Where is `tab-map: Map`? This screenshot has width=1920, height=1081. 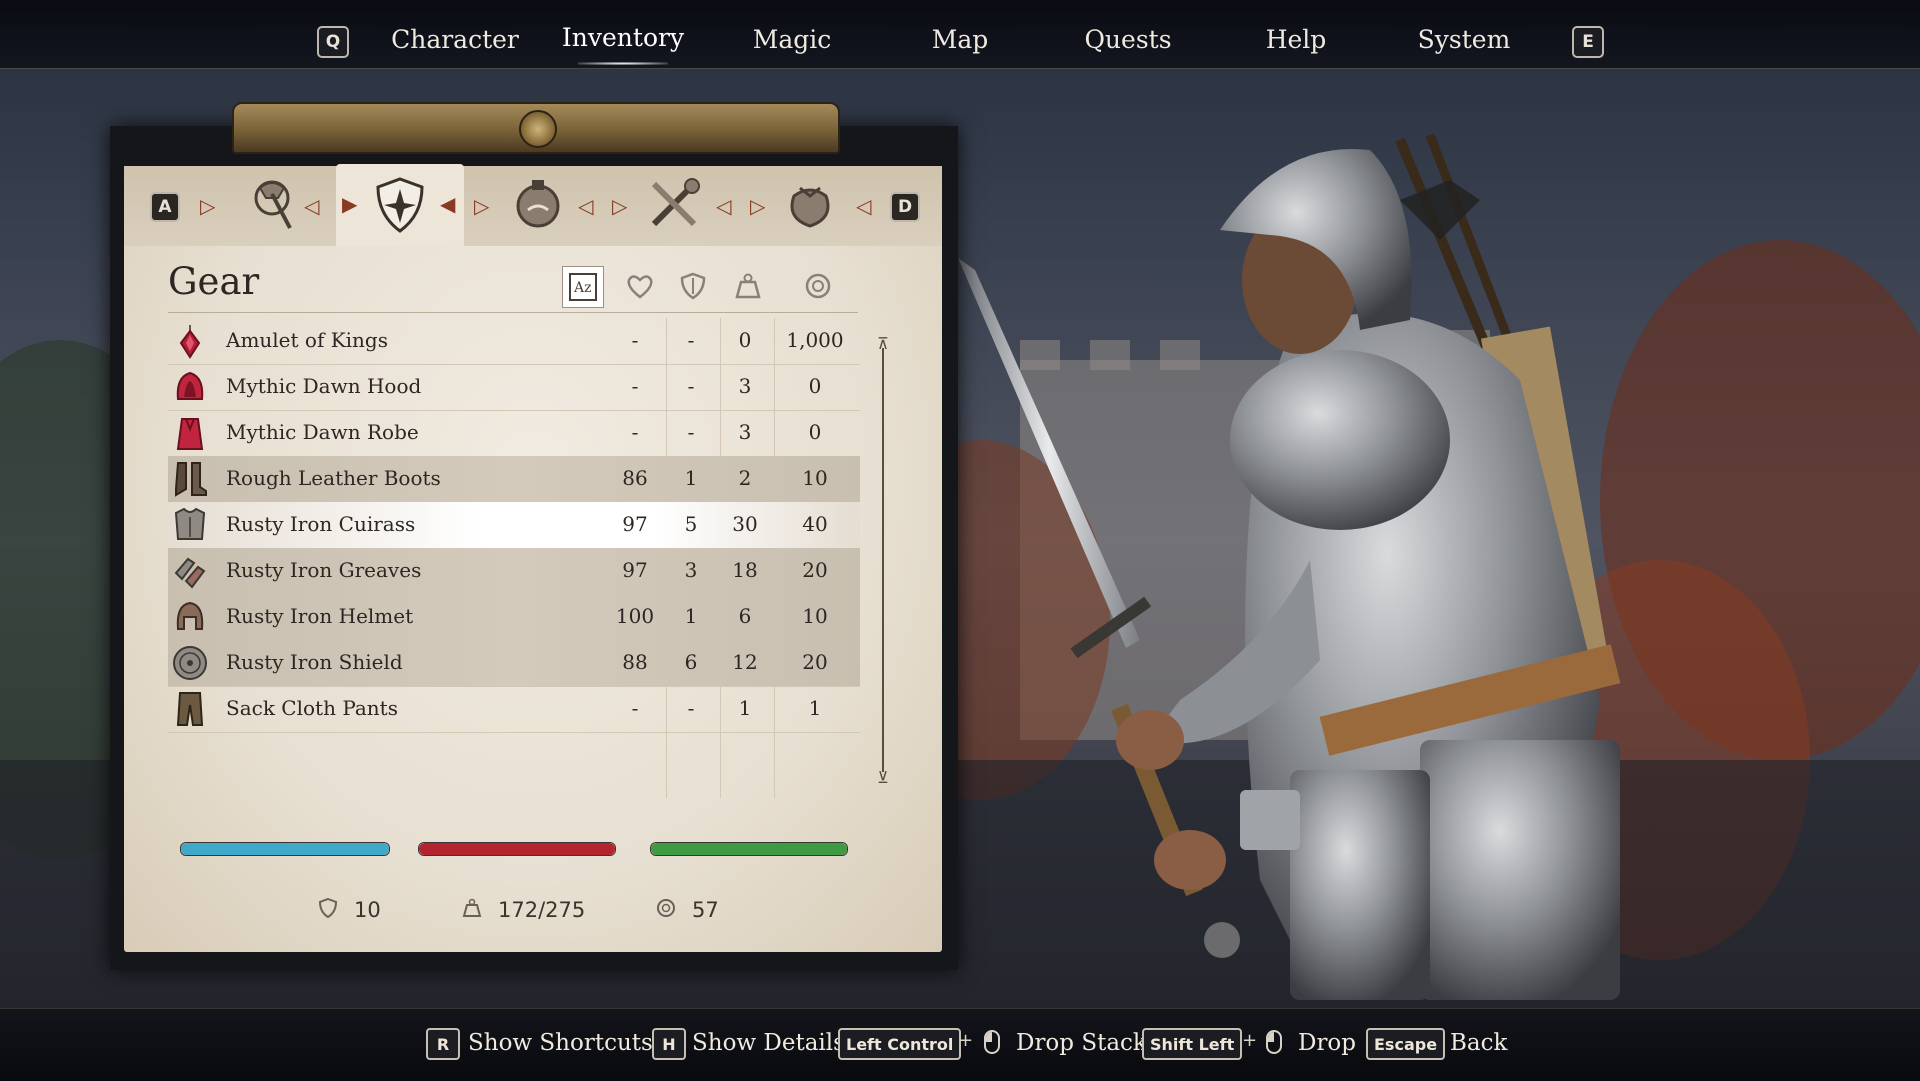
tab-map: Map is located at coordinates (960, 40).